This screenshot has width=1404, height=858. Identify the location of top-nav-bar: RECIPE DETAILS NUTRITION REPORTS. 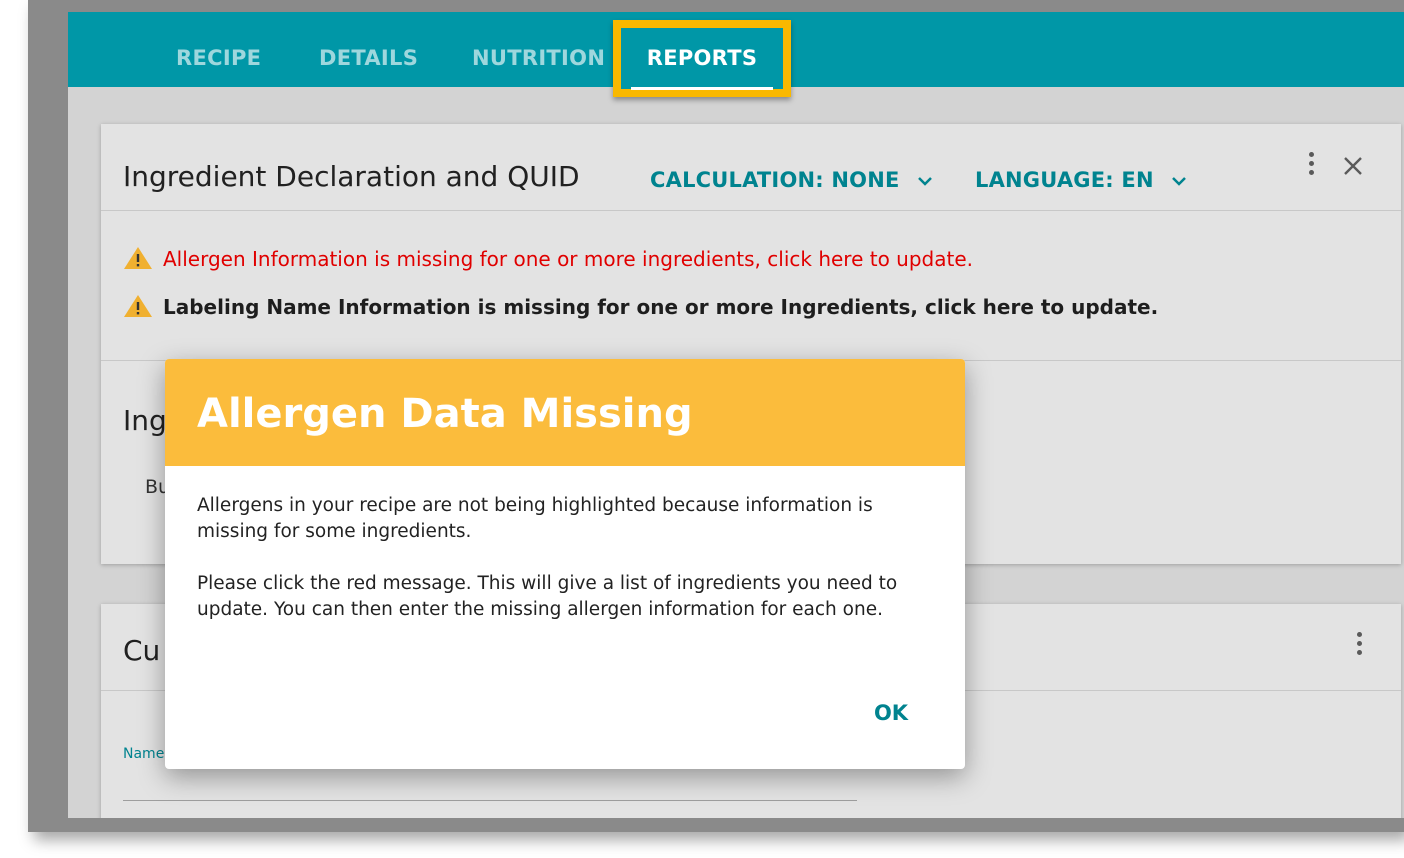
(736, 54).